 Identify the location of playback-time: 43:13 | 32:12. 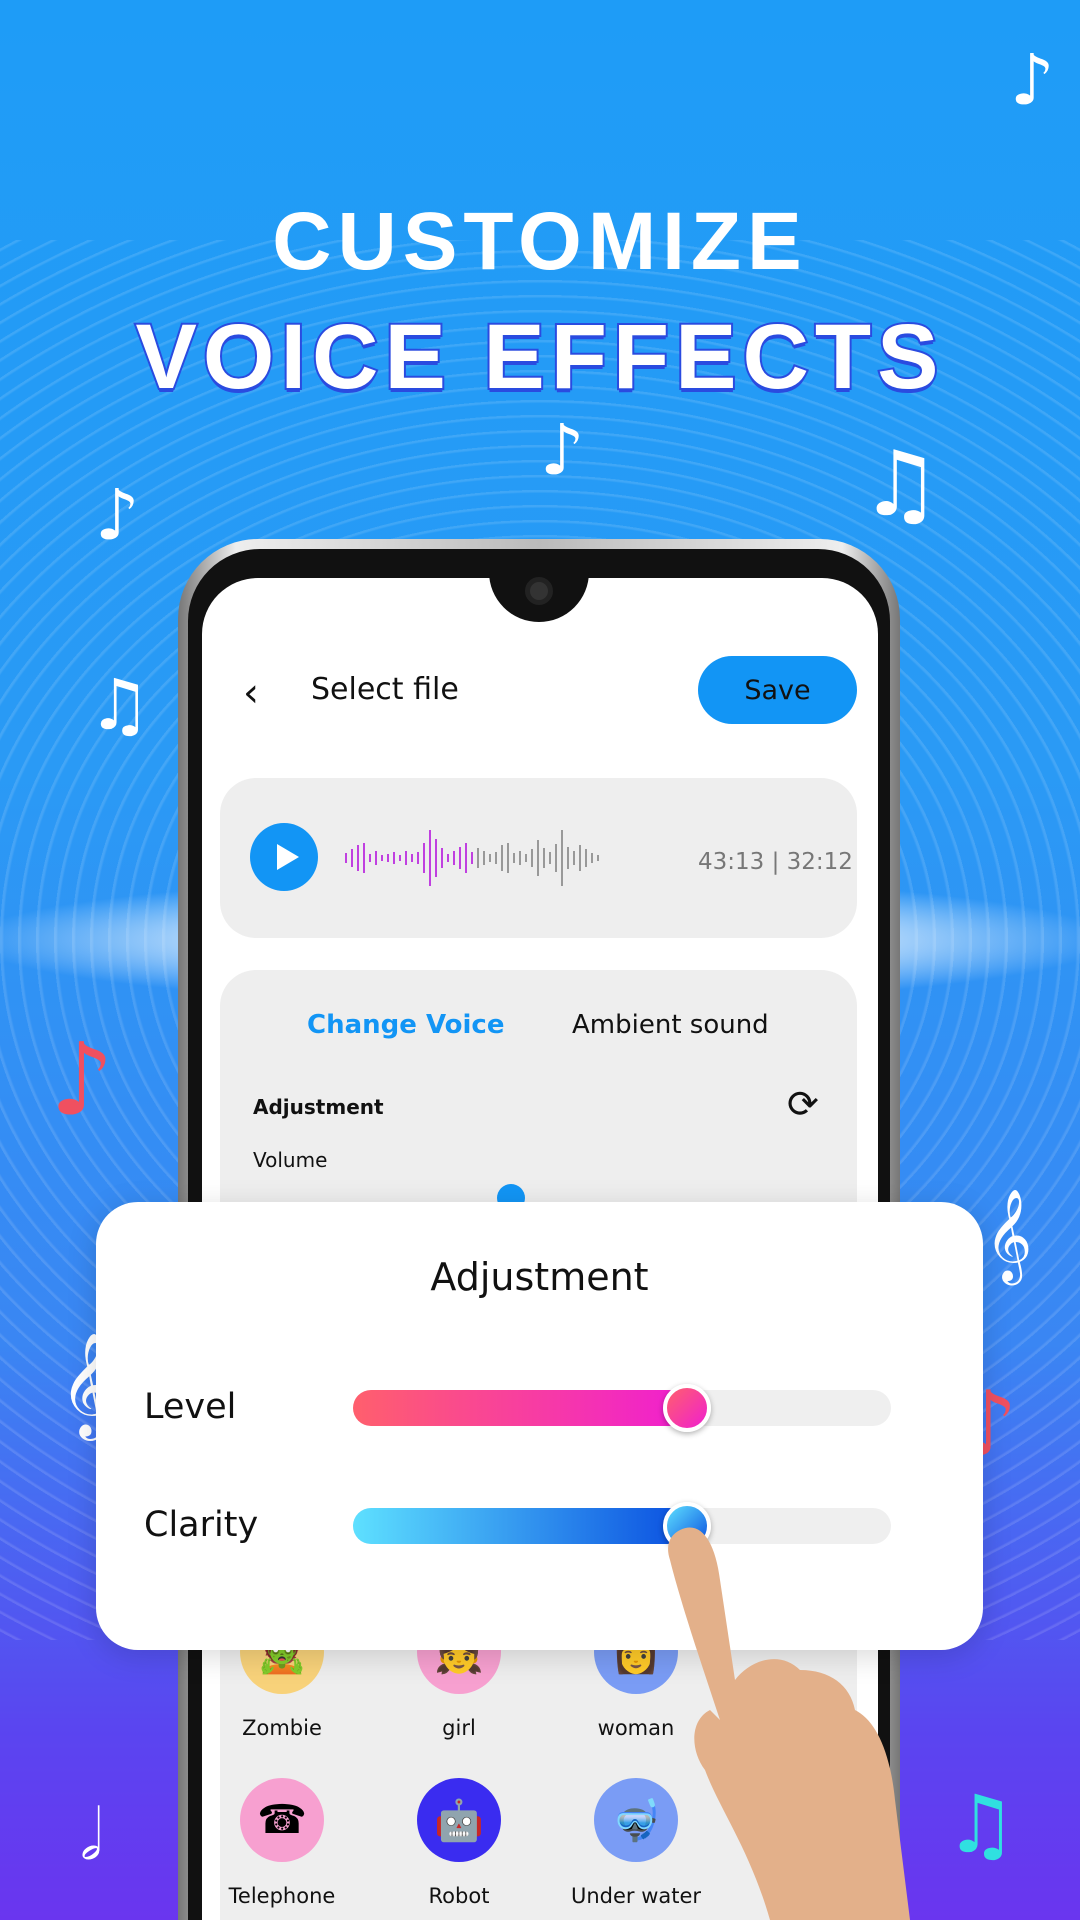
(775, 862).